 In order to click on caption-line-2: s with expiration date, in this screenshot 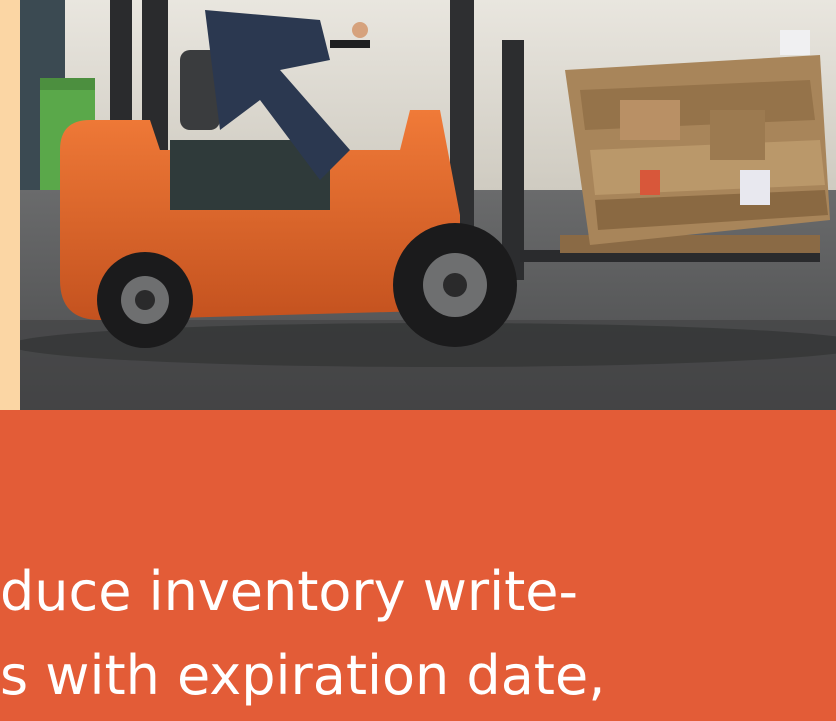, I will do `click(303, 675)`.